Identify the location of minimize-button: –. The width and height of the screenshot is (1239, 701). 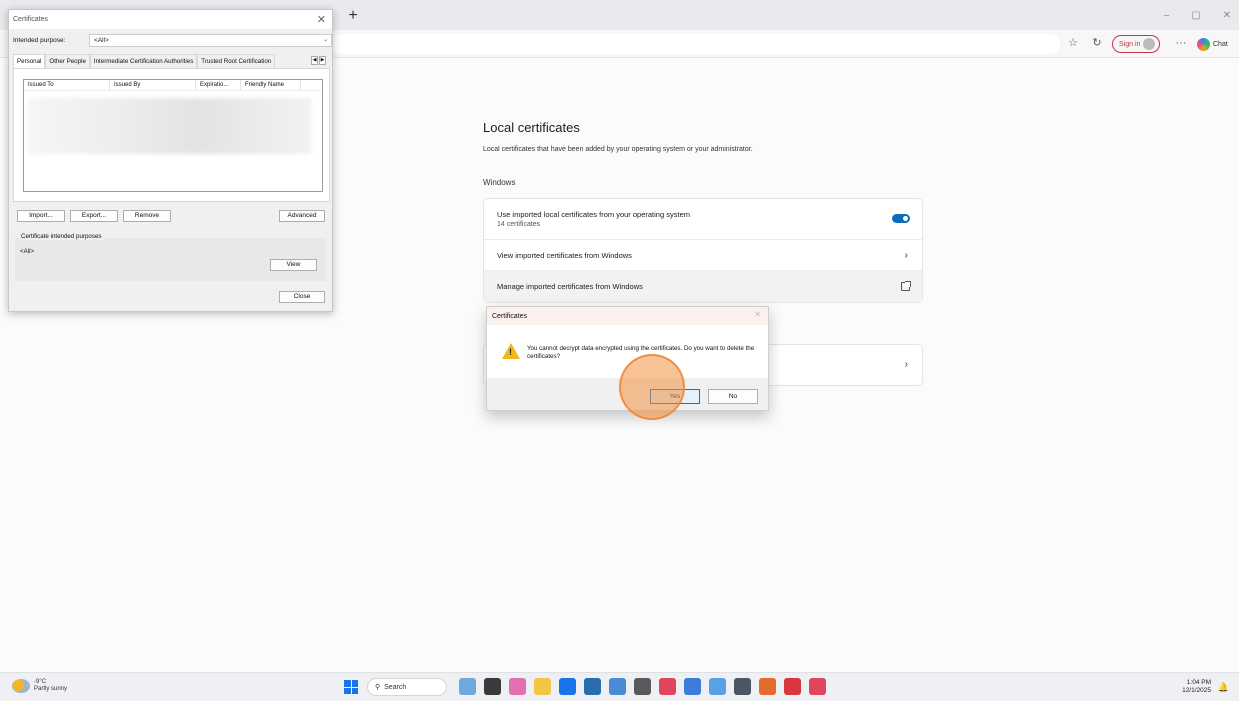
(1167, 15).